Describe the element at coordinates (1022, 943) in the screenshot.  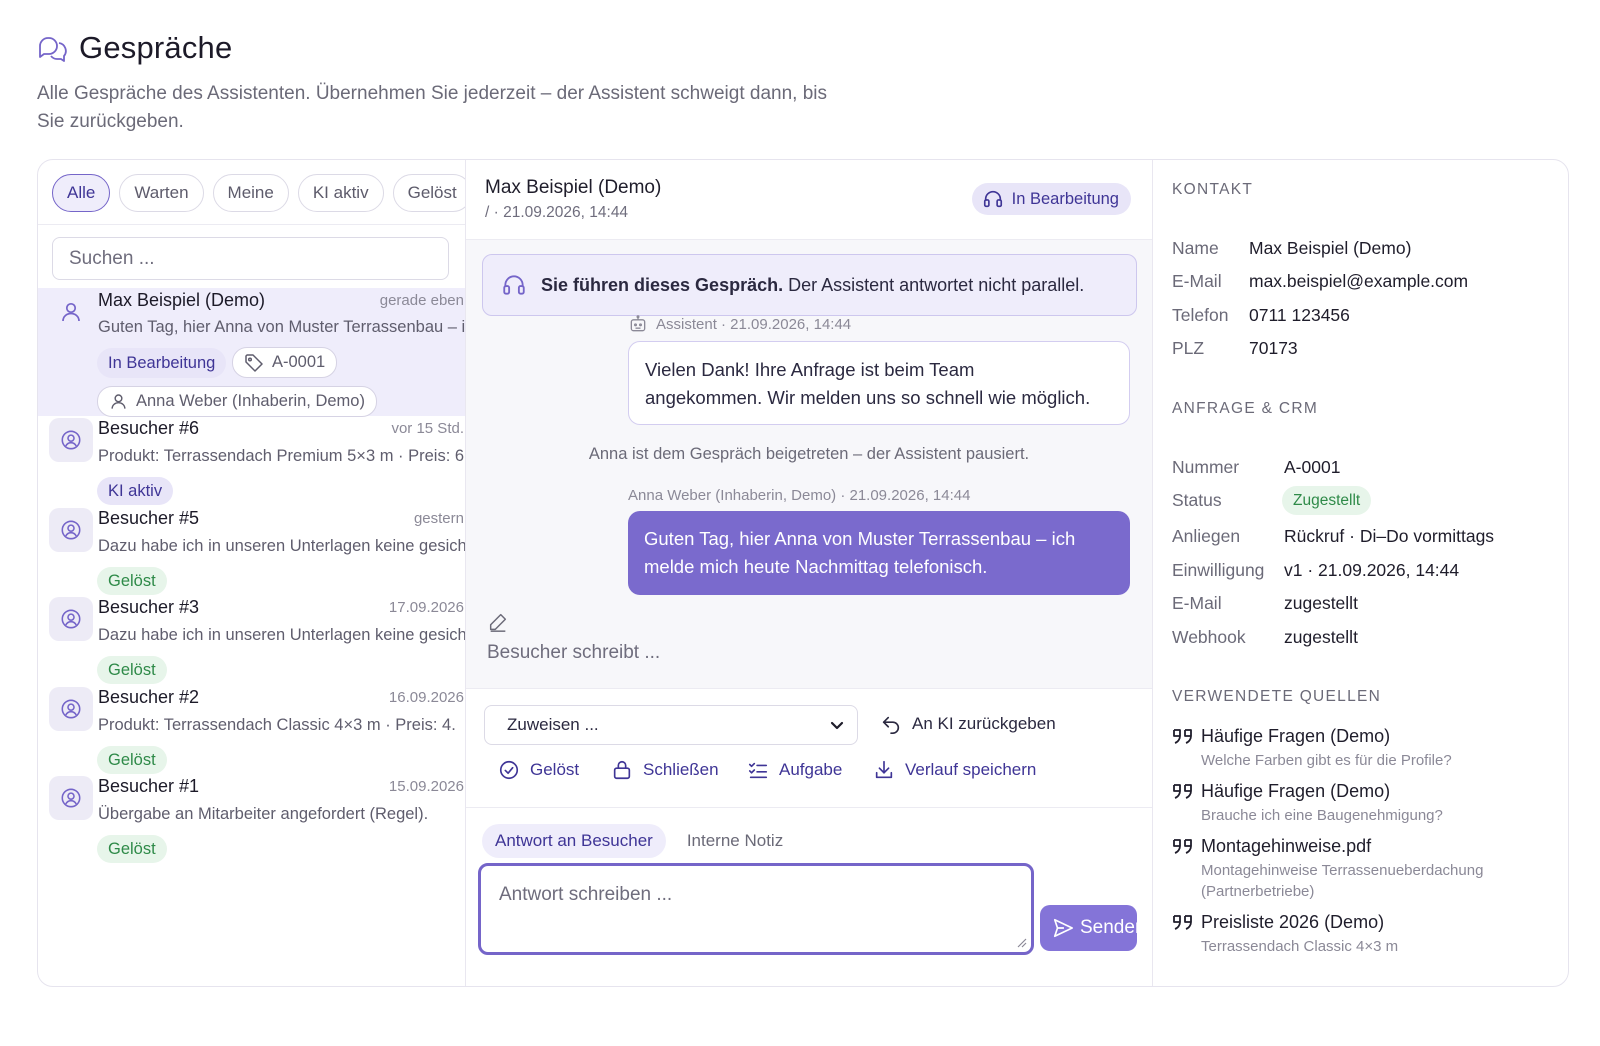
I see `resize-handle-icon` at that location.